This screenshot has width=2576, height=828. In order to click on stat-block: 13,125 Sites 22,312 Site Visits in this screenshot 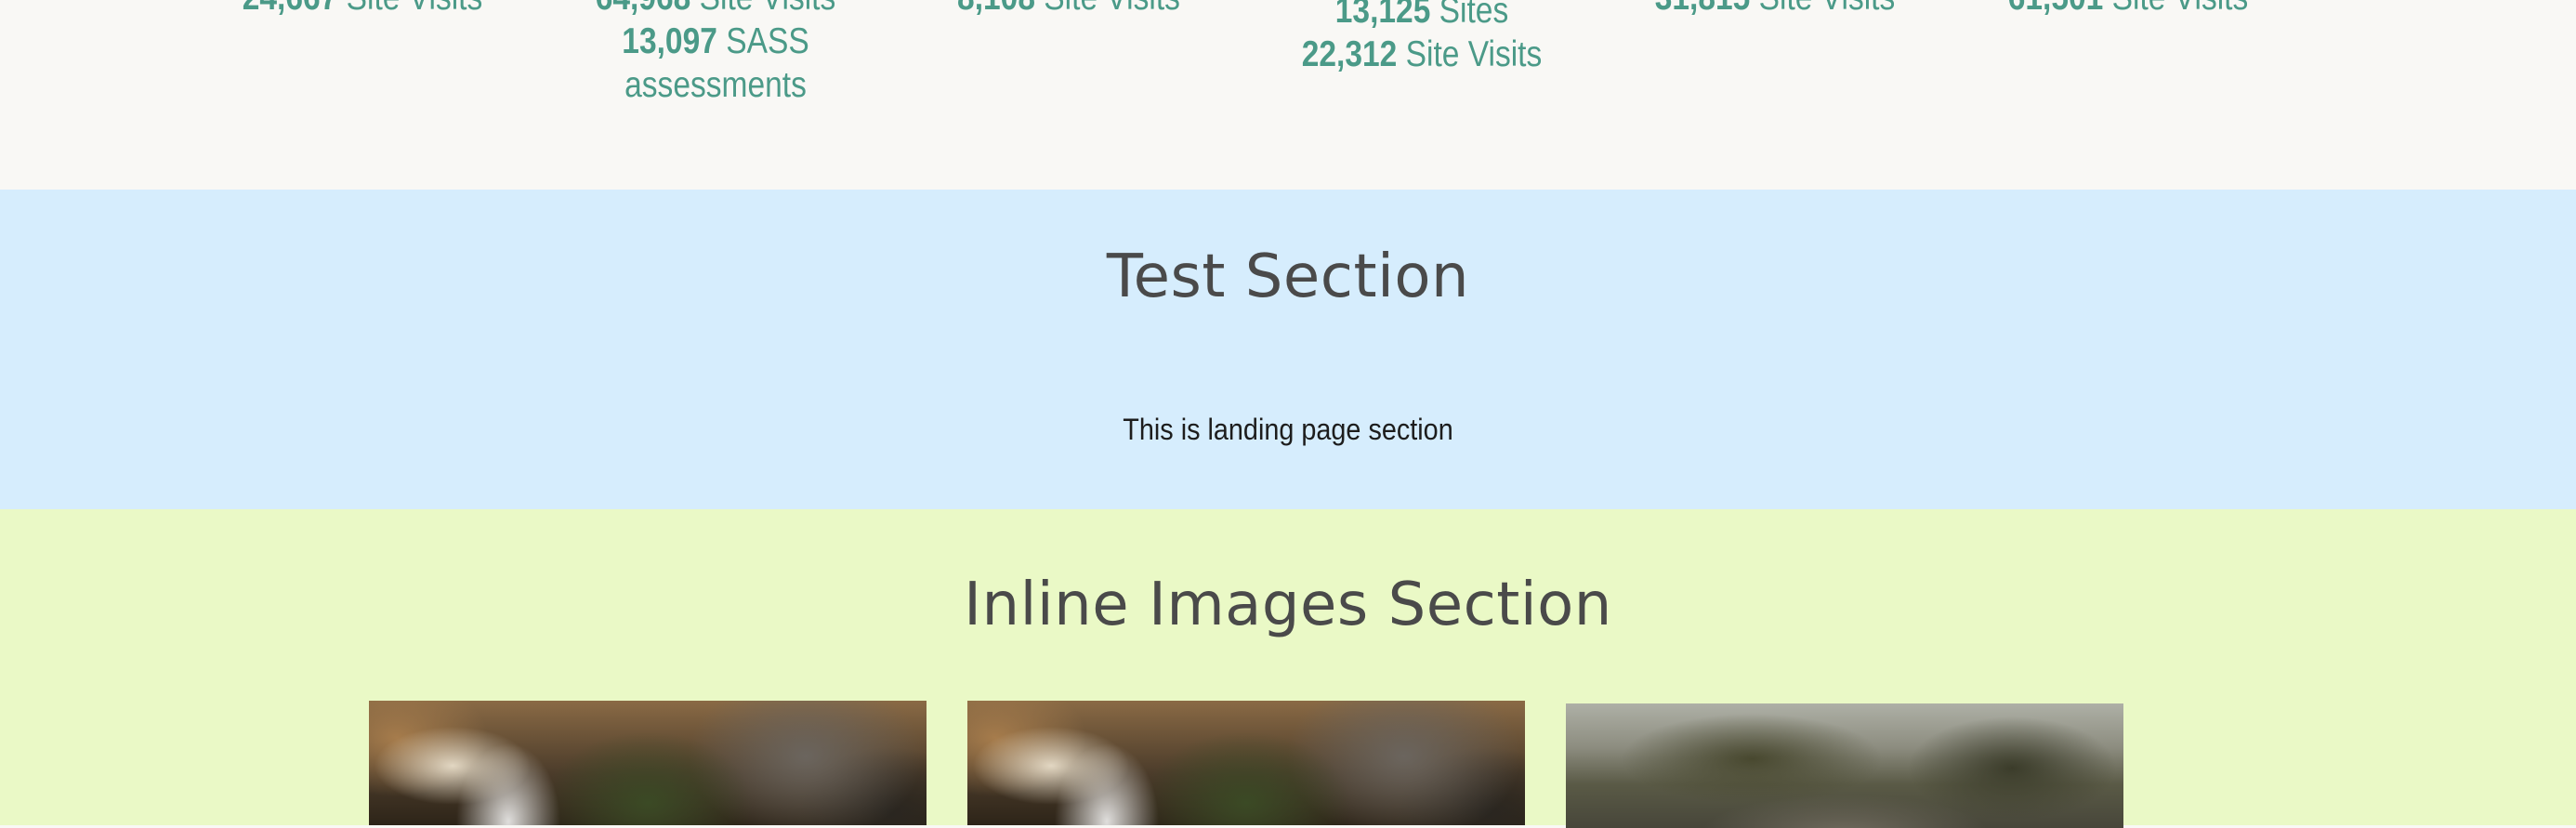, I will do `click(1422, 38)`.